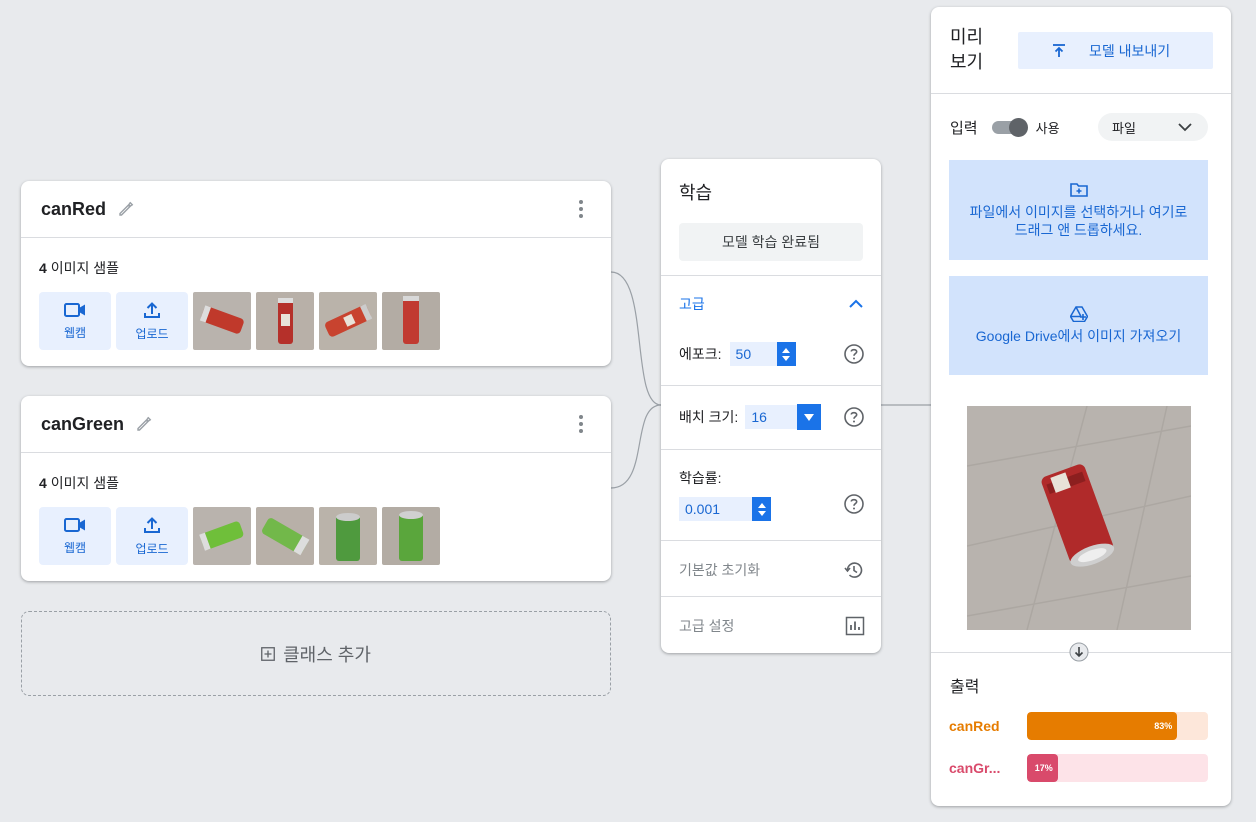 The width and height of the screenshot is (1256, 822). Describe the element at coordinates (1078, 189) in the screenshot. I see `folder-add-icon` at that location.